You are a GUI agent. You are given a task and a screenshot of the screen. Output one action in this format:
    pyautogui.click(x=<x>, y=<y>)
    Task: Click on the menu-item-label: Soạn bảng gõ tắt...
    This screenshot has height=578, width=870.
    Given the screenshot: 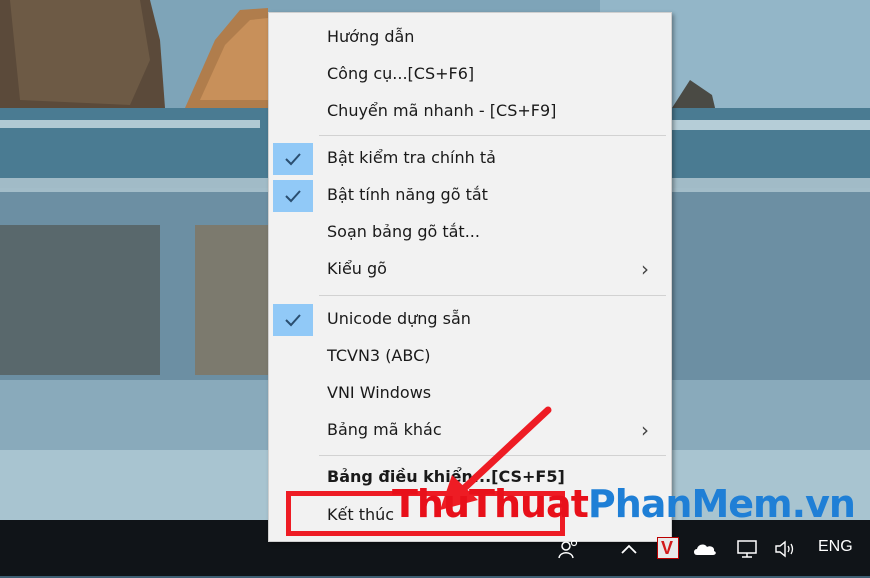 What is the action you would take?
    pyautogui.click(x=403, y=231)
    